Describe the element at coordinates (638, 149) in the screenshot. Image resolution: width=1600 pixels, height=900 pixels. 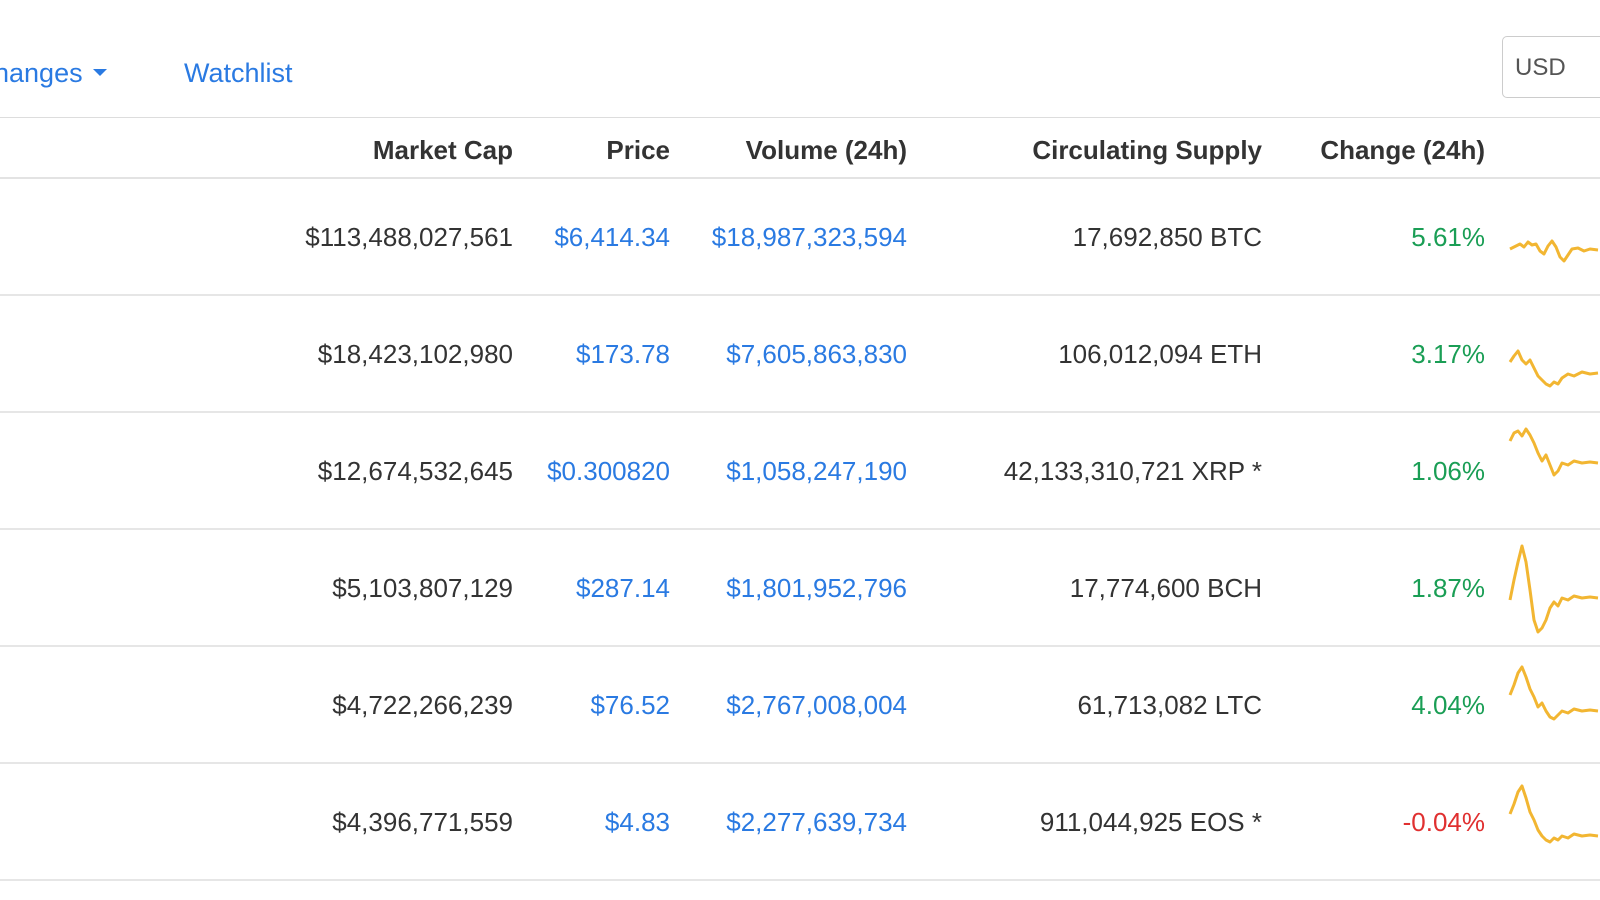
I see `header-price: Price` at that location.